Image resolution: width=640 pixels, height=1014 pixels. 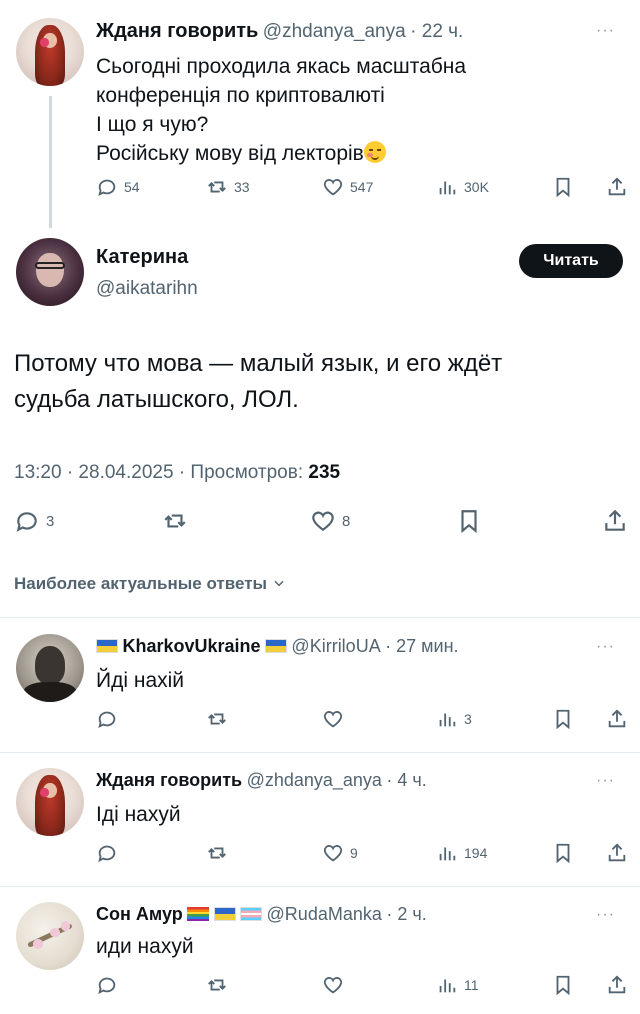 I want to click on repost-button: 33, so click(x=228, y=187).